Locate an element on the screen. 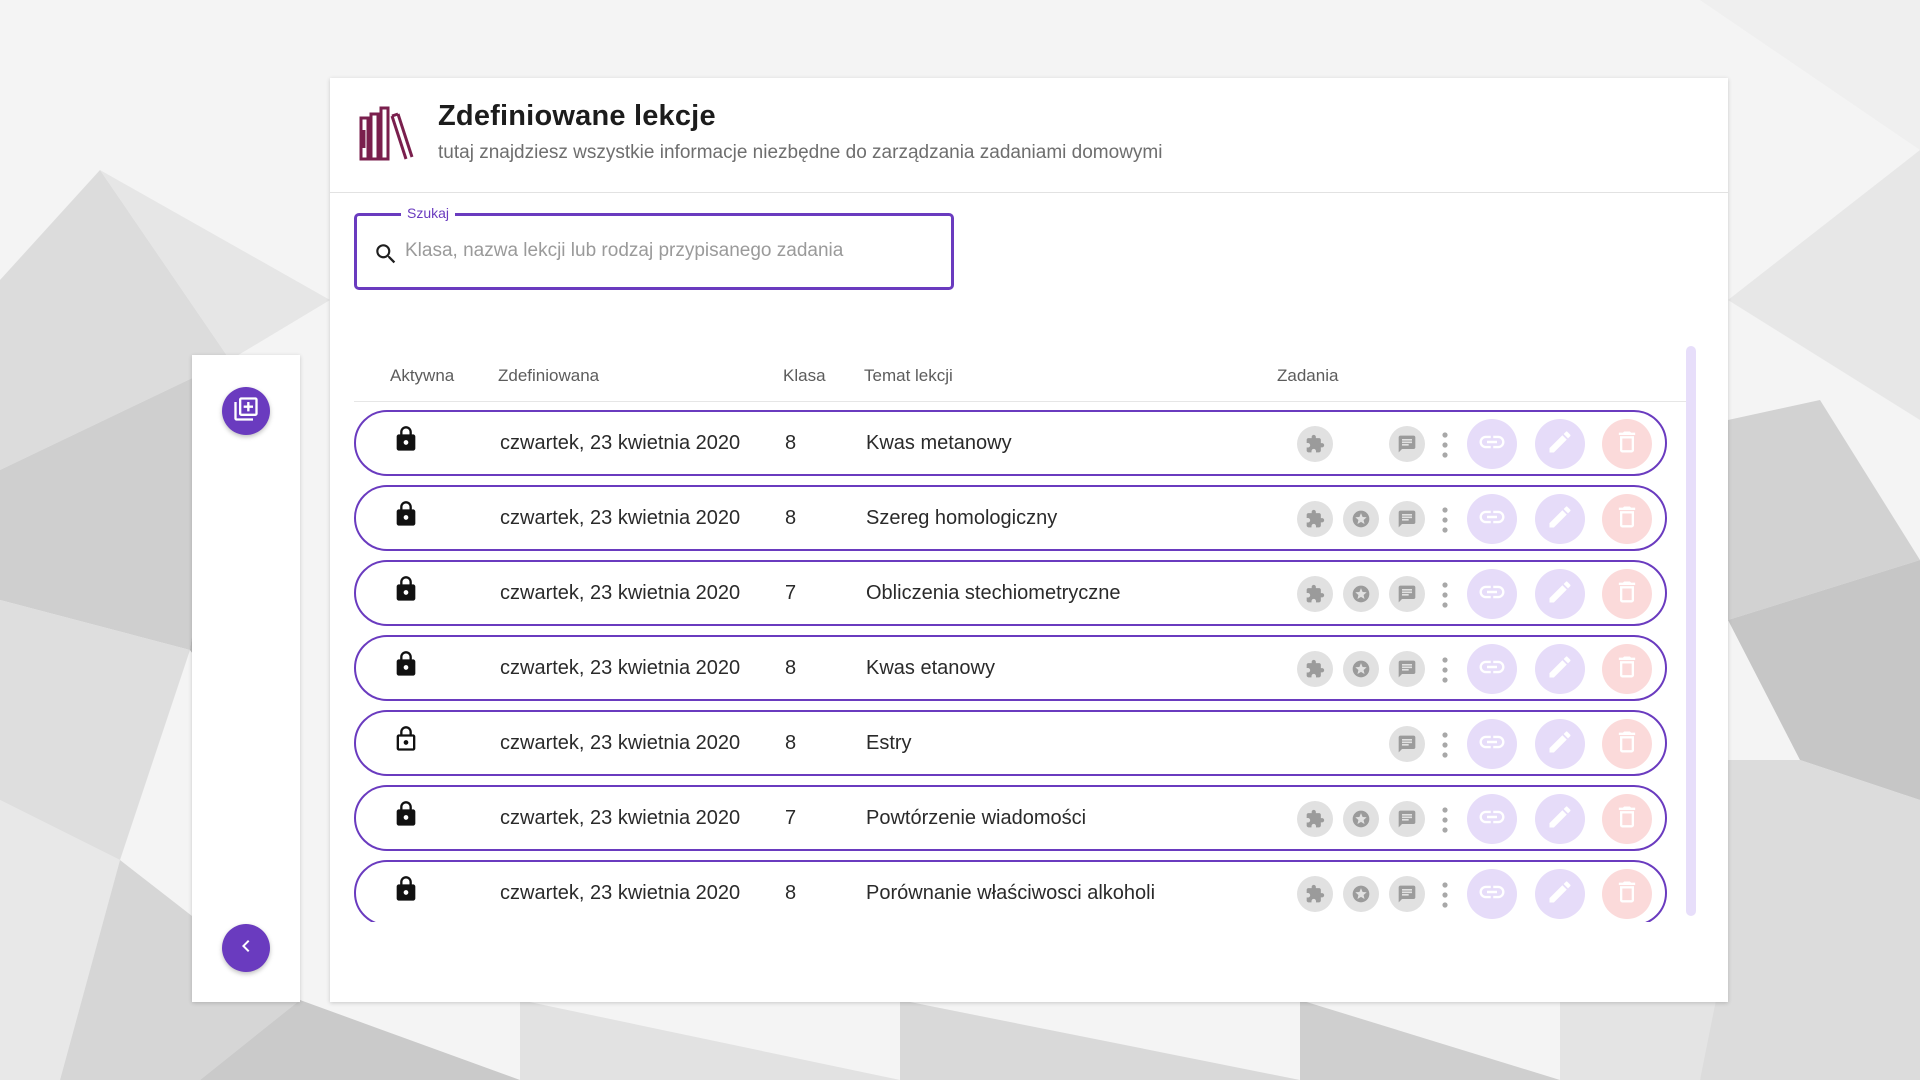 The image size is (1920, 1080). add-lesson-button is located at coordinates (246, 411).